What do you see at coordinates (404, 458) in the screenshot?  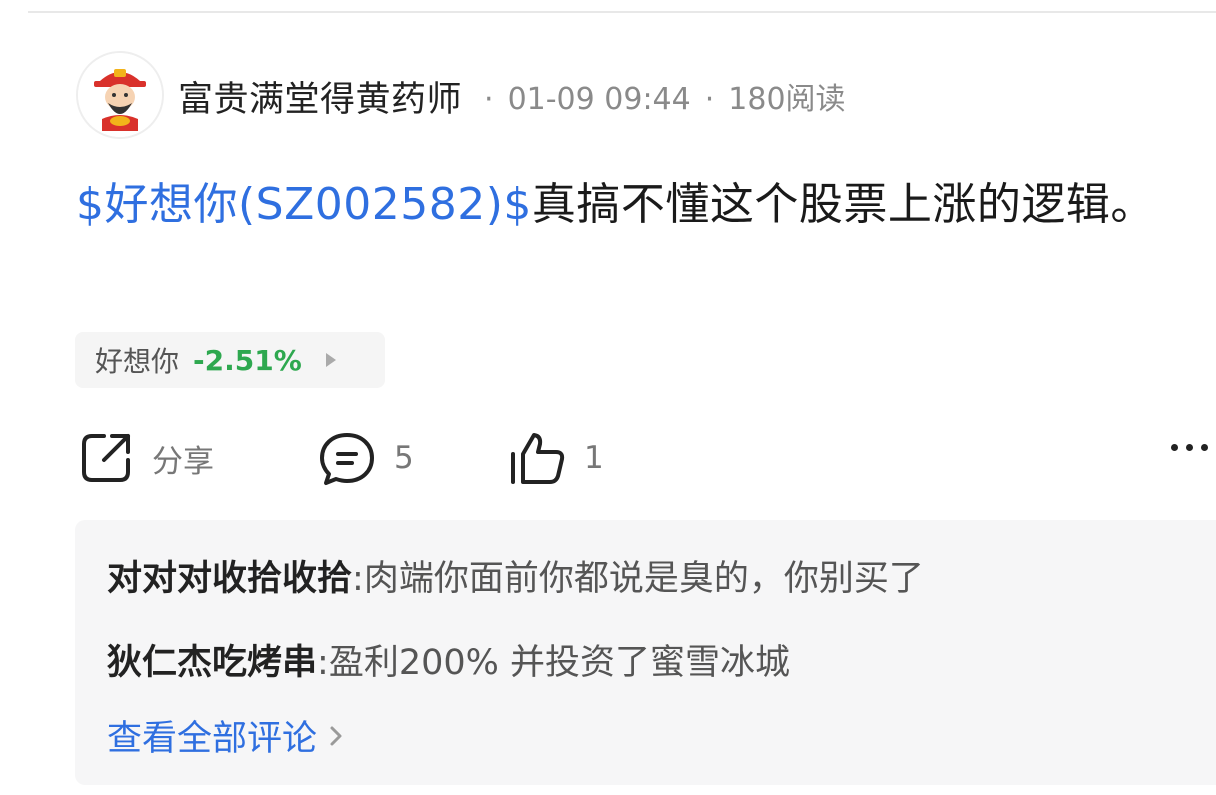 I see `comment-count: 5` at bounding box center [404, 458].